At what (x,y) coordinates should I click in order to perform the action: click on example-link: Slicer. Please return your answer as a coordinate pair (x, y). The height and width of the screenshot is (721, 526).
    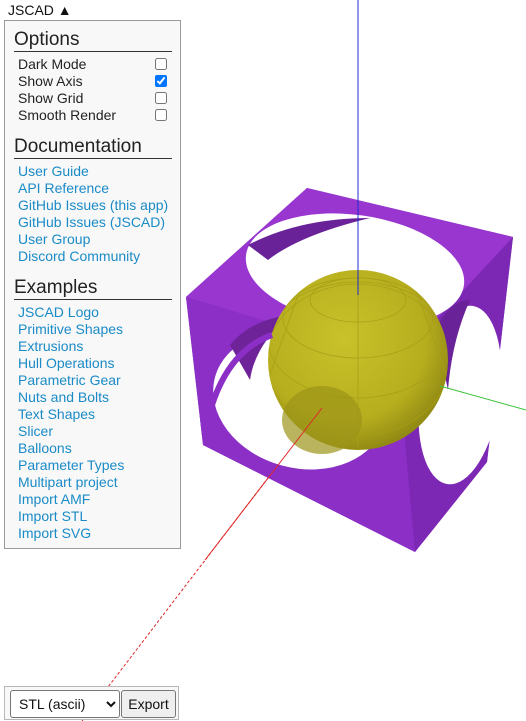
    Looking at the image, I should click on (93, 431).